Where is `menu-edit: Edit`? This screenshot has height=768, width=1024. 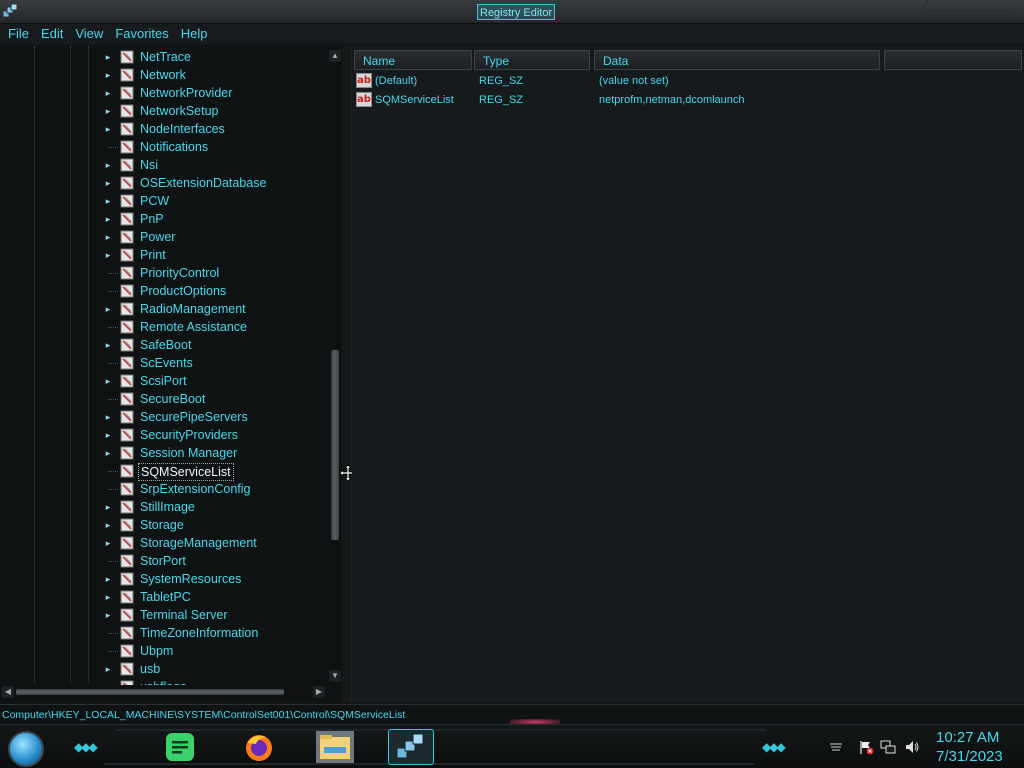 menu-edit: Edit is located at coordinates (52, 34).